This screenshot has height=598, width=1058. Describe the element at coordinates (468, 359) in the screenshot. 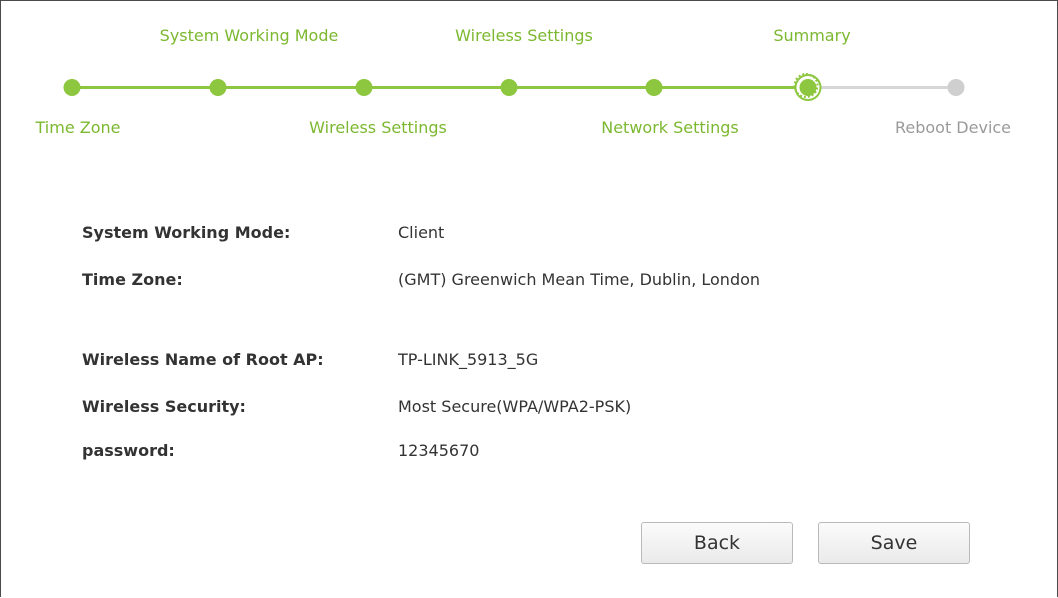

I see `root-ap-value: TP-LINK_5913_5G` at that location.